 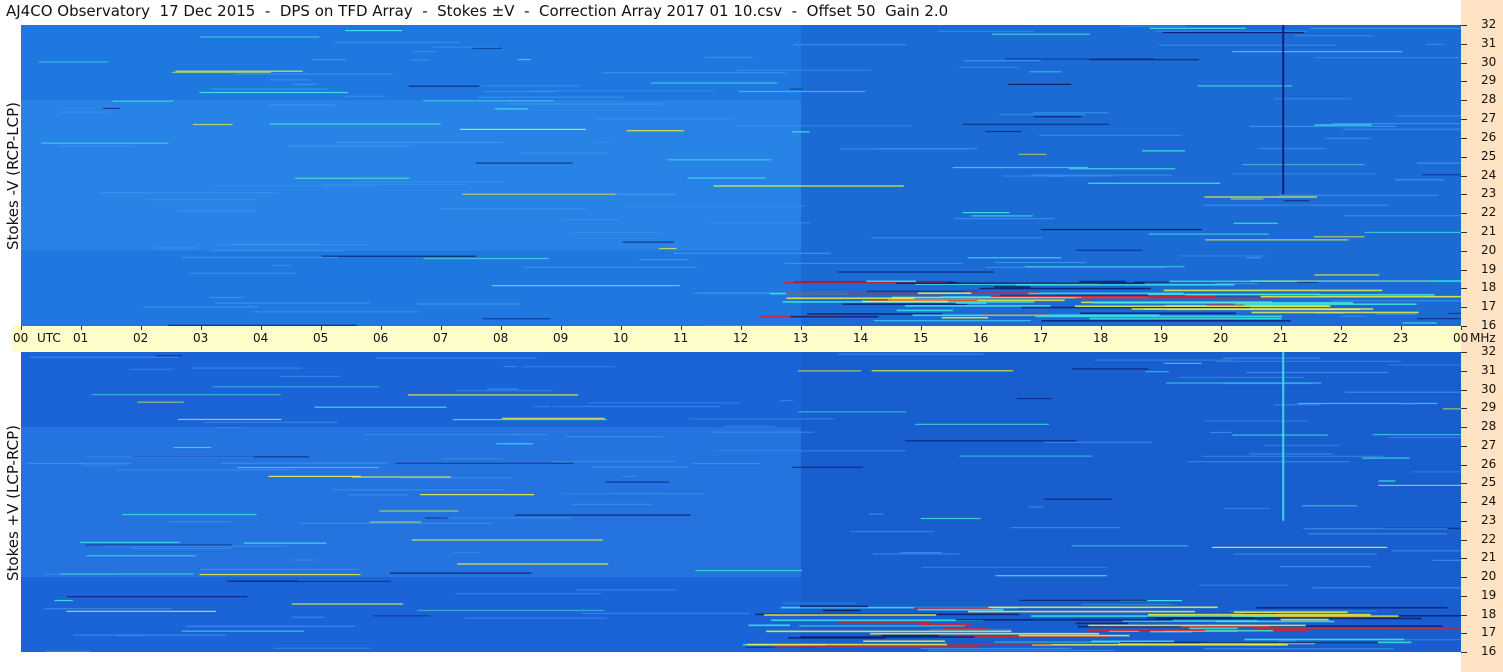 I want to click on x-tick-label: 22, so click(x=1341, y=338).